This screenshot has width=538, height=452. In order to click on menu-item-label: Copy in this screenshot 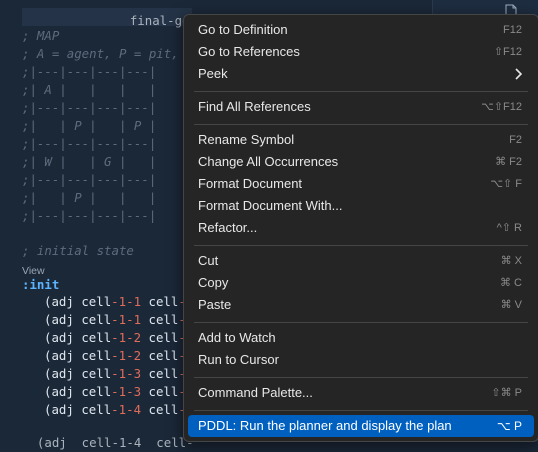, I will do `click(213, 282)`.